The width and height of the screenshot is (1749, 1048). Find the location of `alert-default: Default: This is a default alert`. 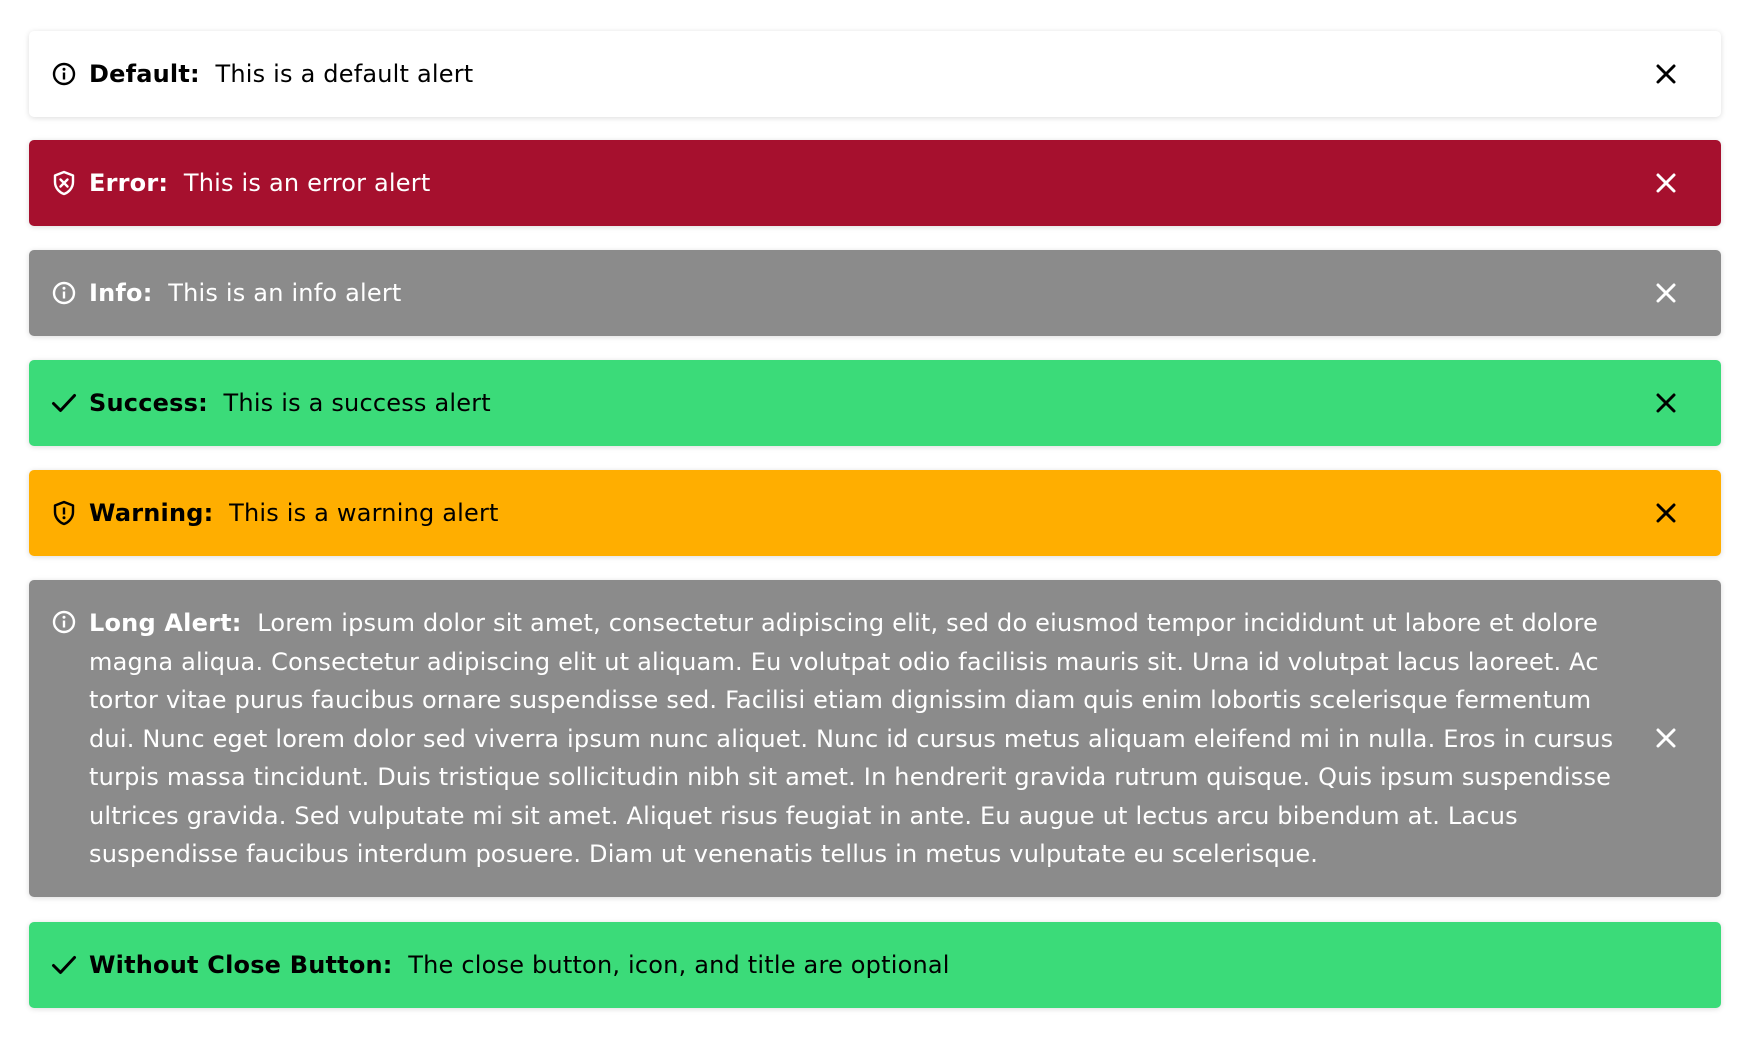

alert-default: Default: This is a default alert is located at coordinates (875, 74).